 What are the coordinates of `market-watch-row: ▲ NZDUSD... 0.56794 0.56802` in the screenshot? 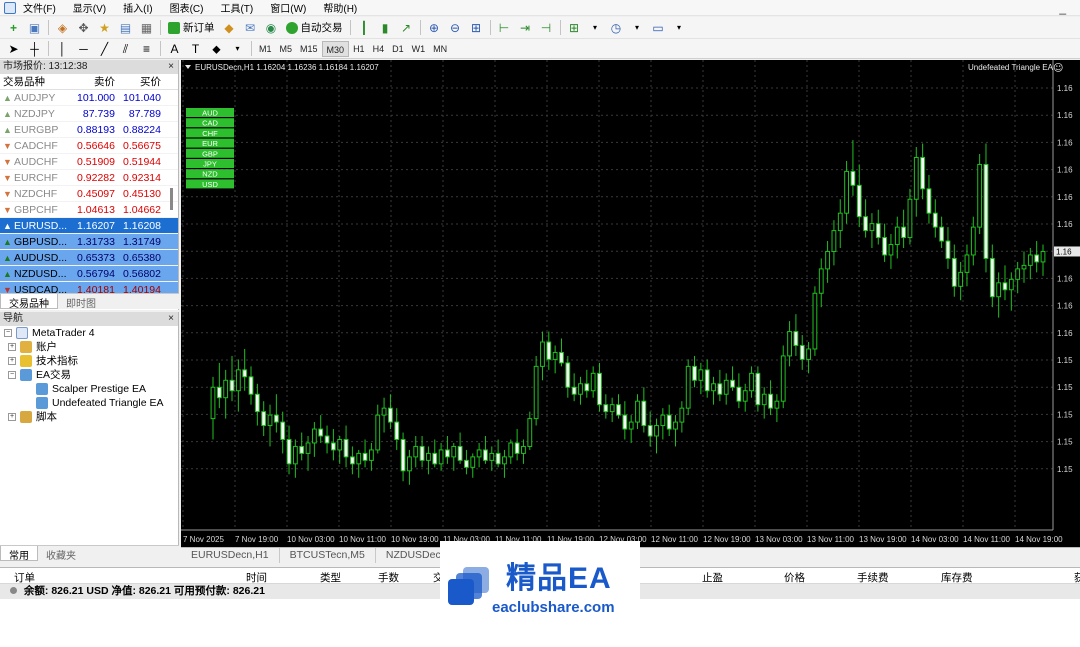 It's located at (89, 274).